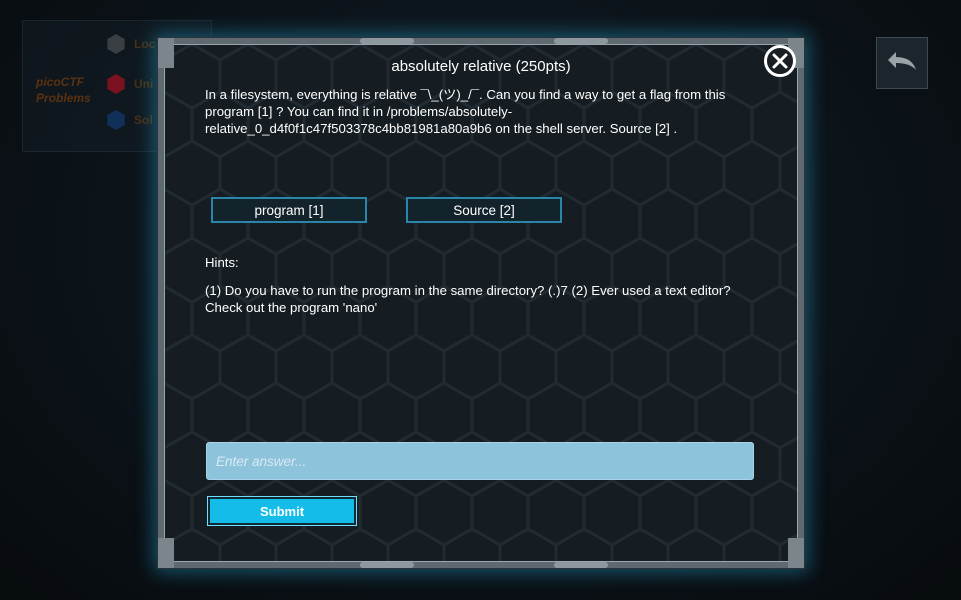 This screenshot has width=961, height=600. I want to click on dialog-title: absolutely relative (250pts), so click(481, 66).